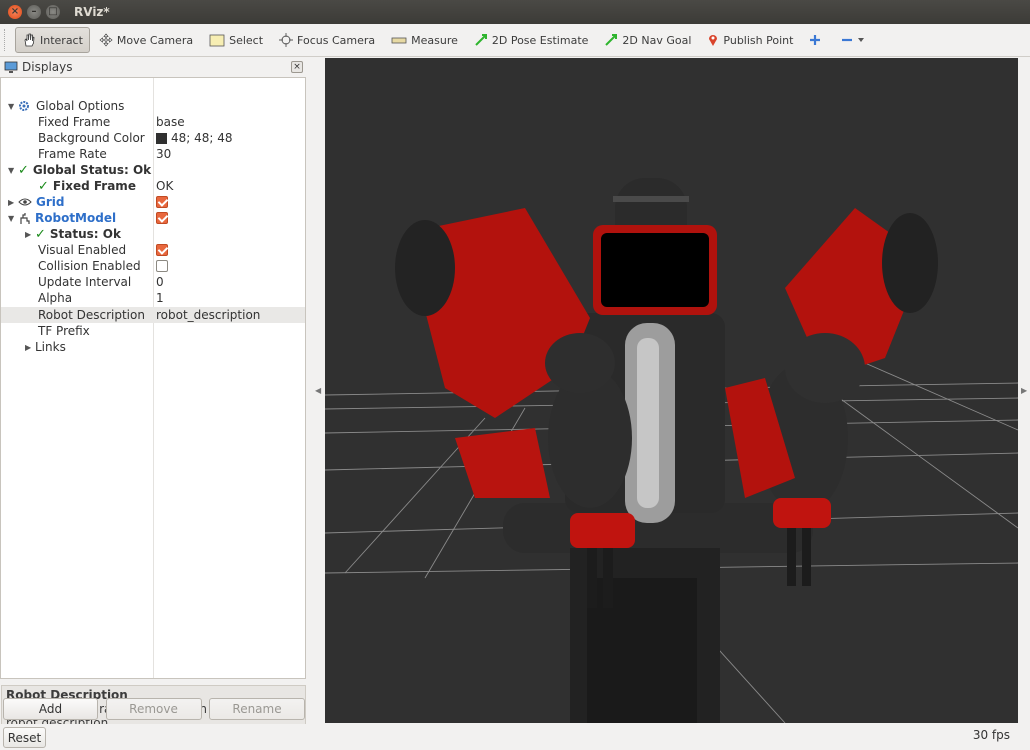 The height and width of the screenshot is (750, 1030). I want to click on pose-estimate-tool-button: 2D Pose Estimate, so click(531, 40).